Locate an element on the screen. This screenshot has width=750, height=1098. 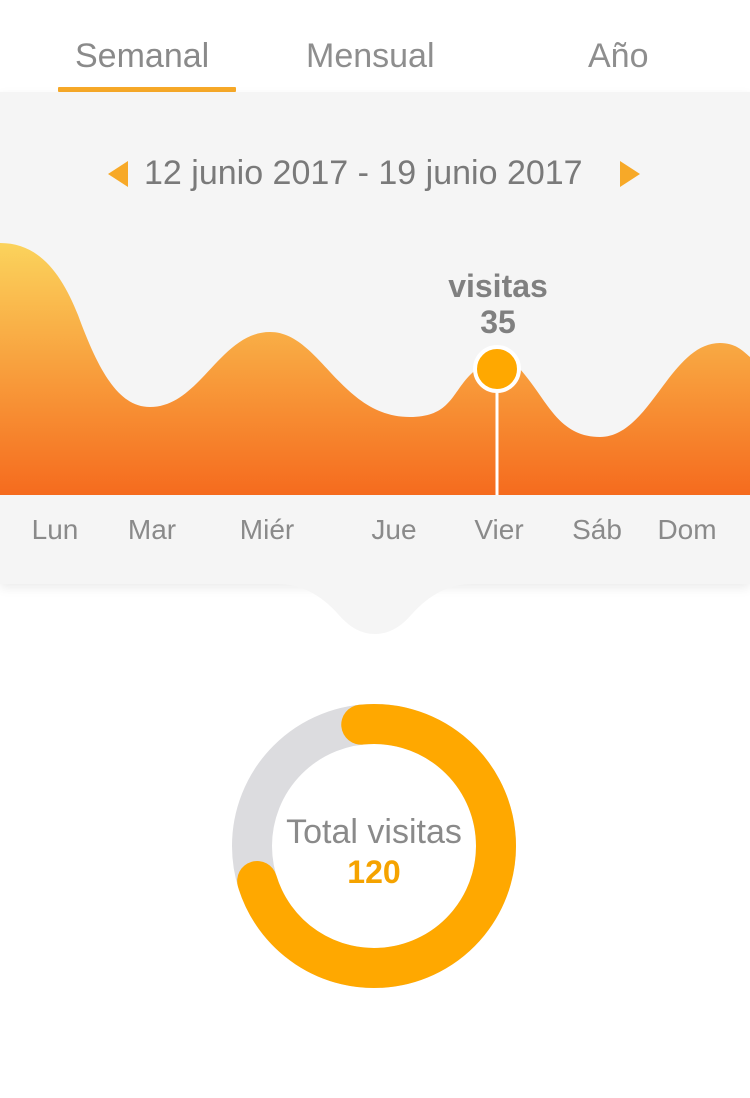
period-tabs: Semanal Mensual Año is located at coordinates (375, 46).